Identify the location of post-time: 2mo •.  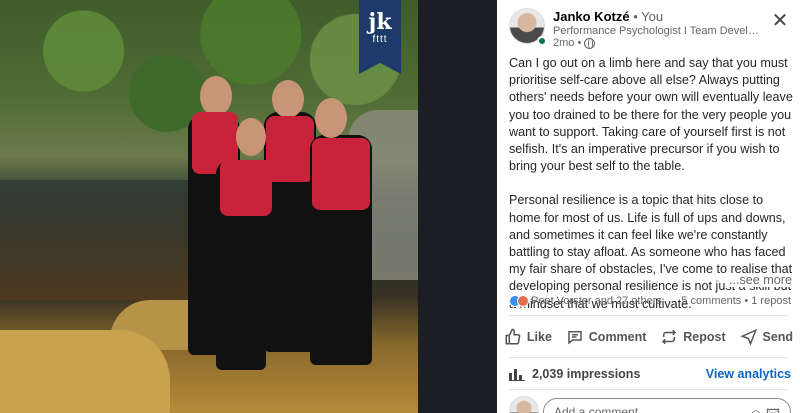
(567, 43).